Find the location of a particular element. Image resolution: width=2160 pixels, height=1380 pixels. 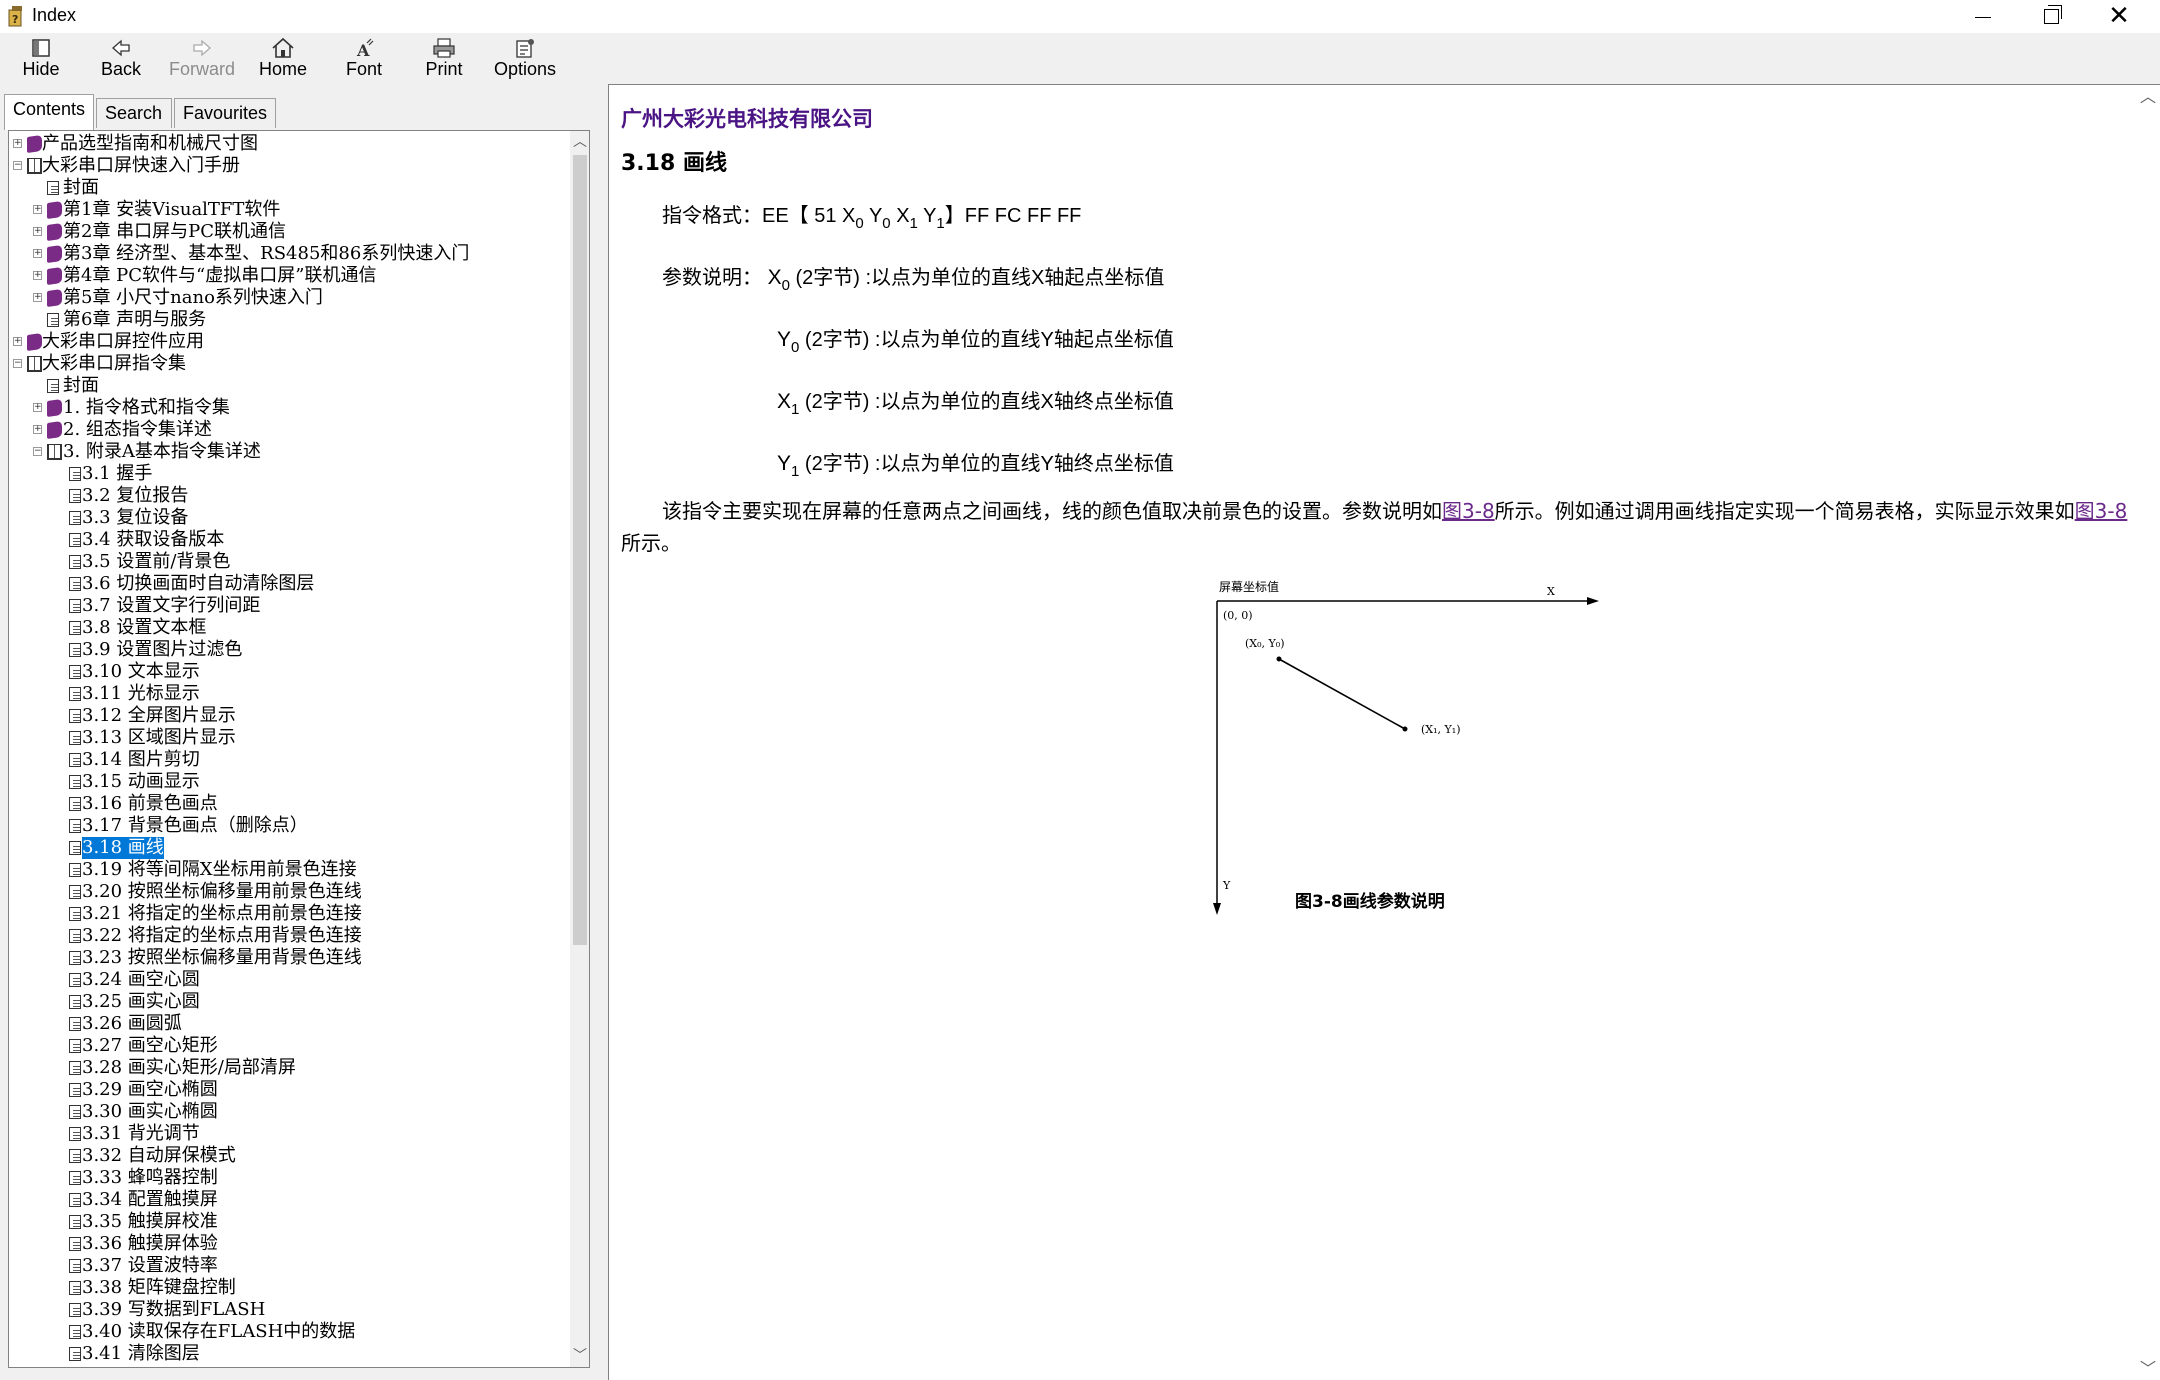

tree-item: 3.35 触摸屏校准 is located at coordinates (285, 1222).